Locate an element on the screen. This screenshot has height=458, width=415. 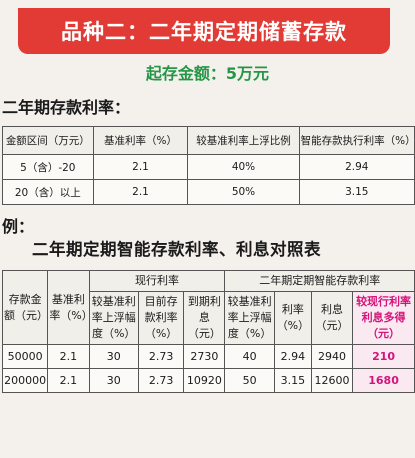
cell-amount-range: 5（含）-20 is located at coordinates (48, 167).